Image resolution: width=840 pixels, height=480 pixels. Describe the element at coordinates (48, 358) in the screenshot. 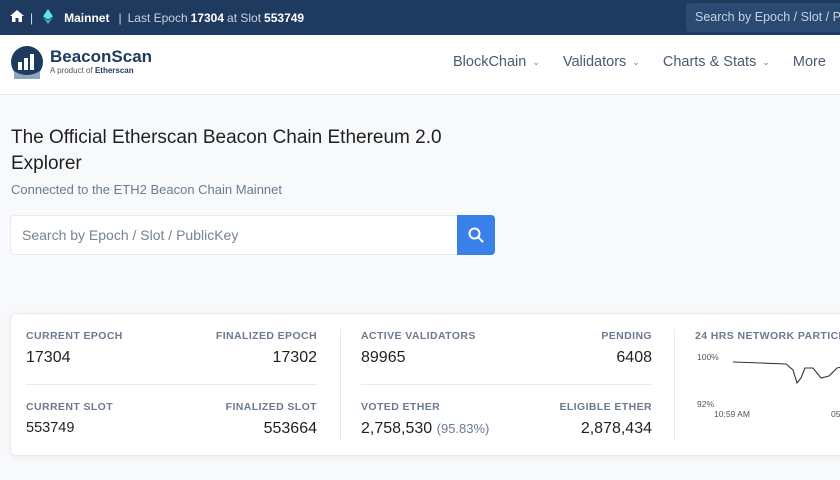

I see `current-epoch-value: 17304` at that location.